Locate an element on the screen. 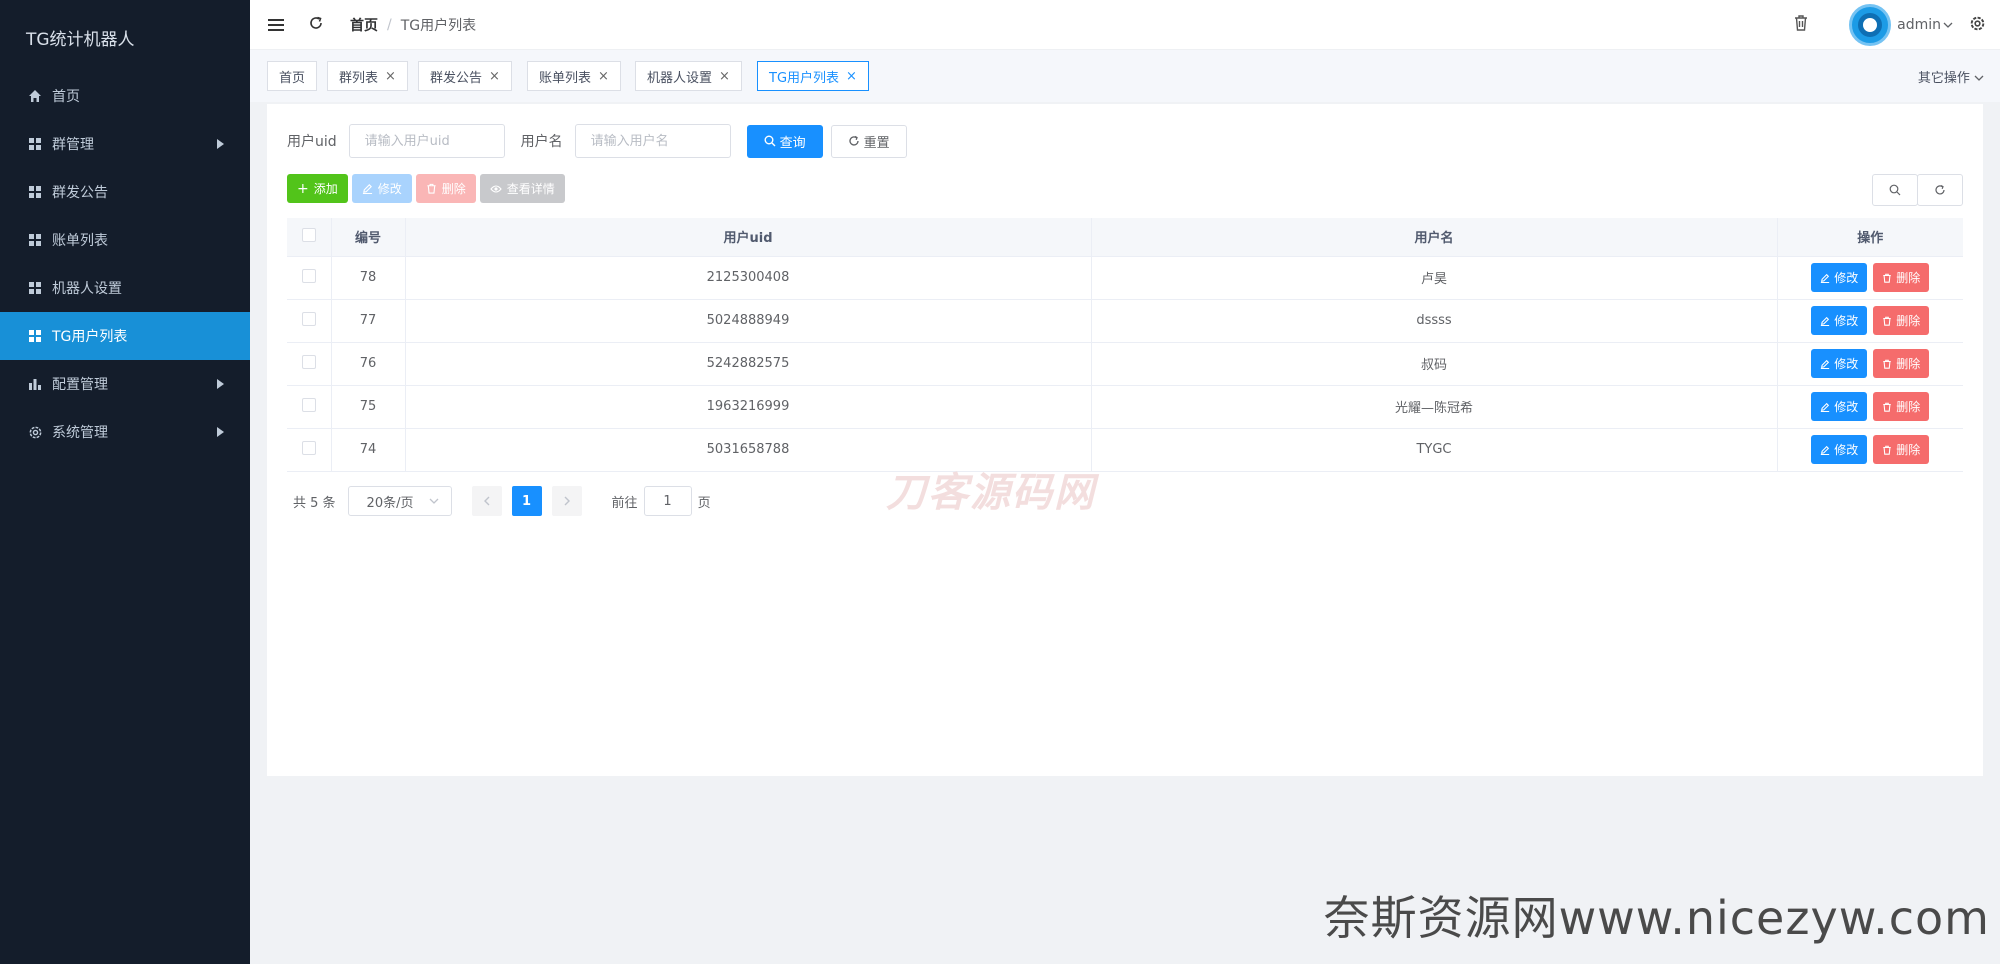  tab-group-list: 群列表 × is located at coordinates (367, 76).